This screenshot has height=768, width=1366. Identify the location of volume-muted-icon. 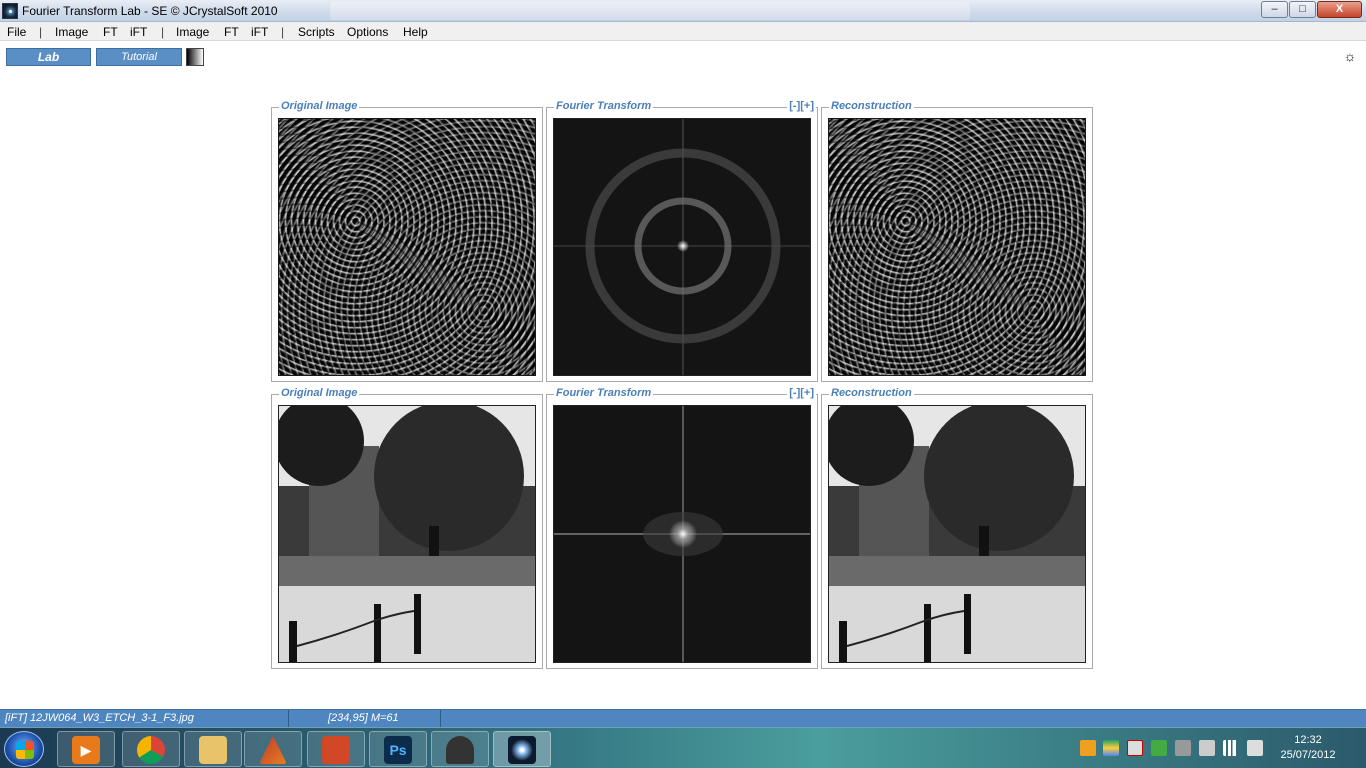
(1255, 748).